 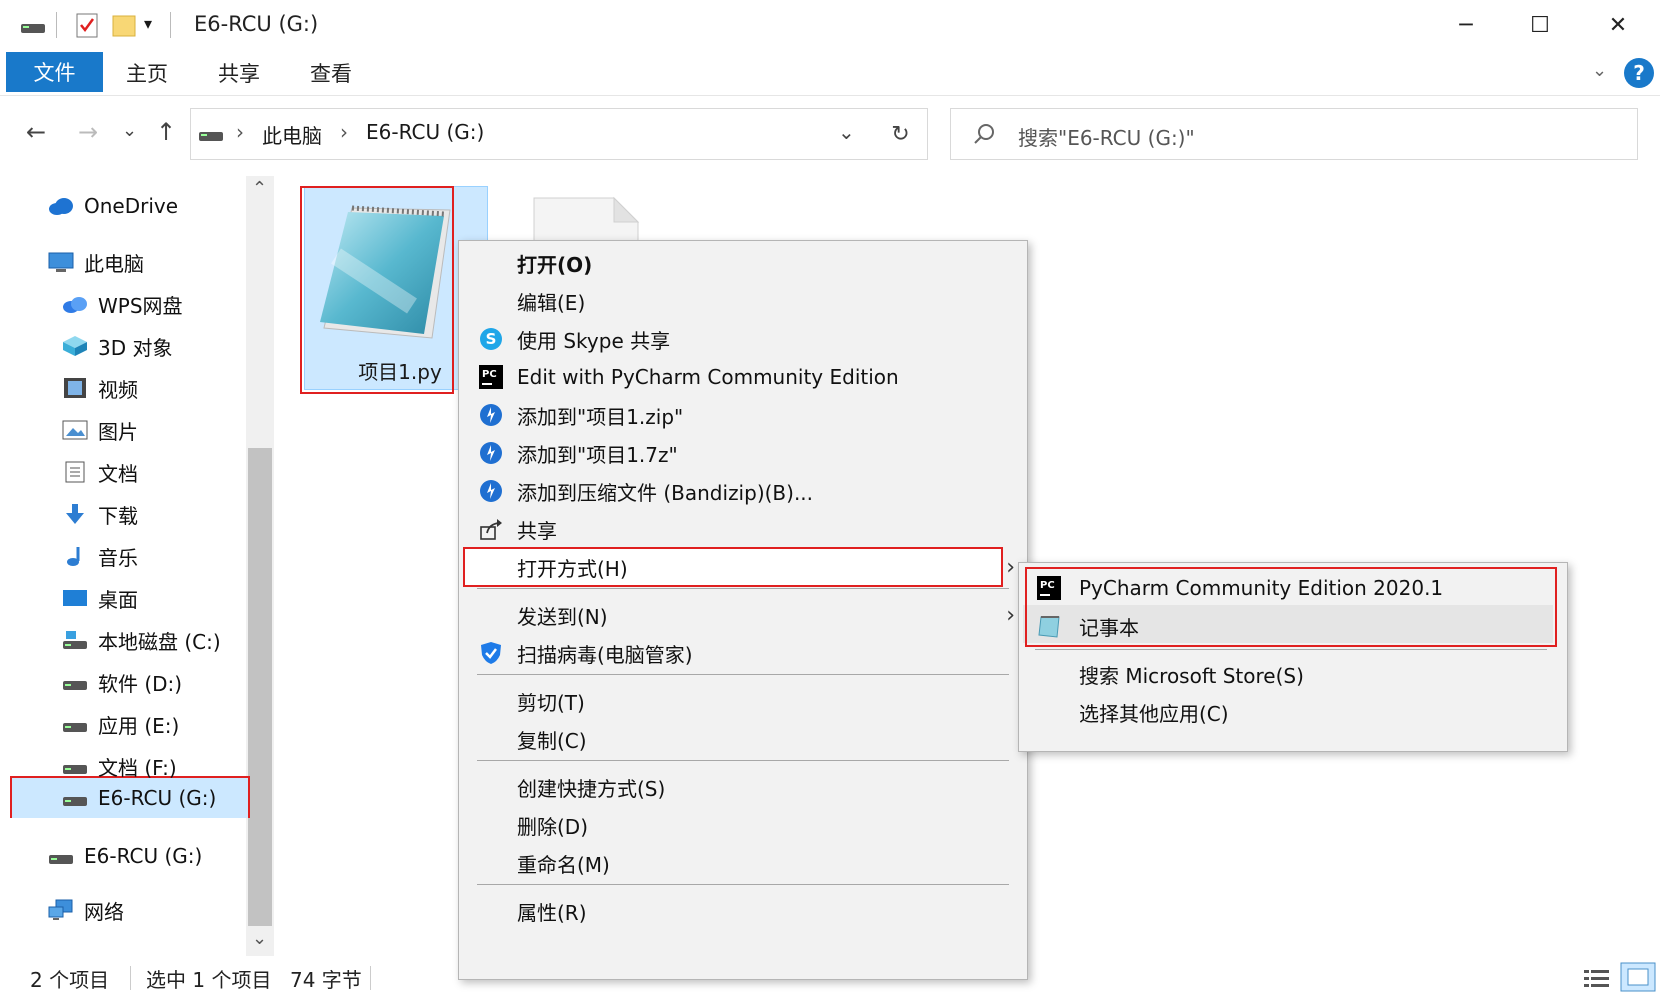 What do you see at coordinates (54, 72) in the screenshot?
I see `tab-file: 文件` at bounding box center [54, 72].